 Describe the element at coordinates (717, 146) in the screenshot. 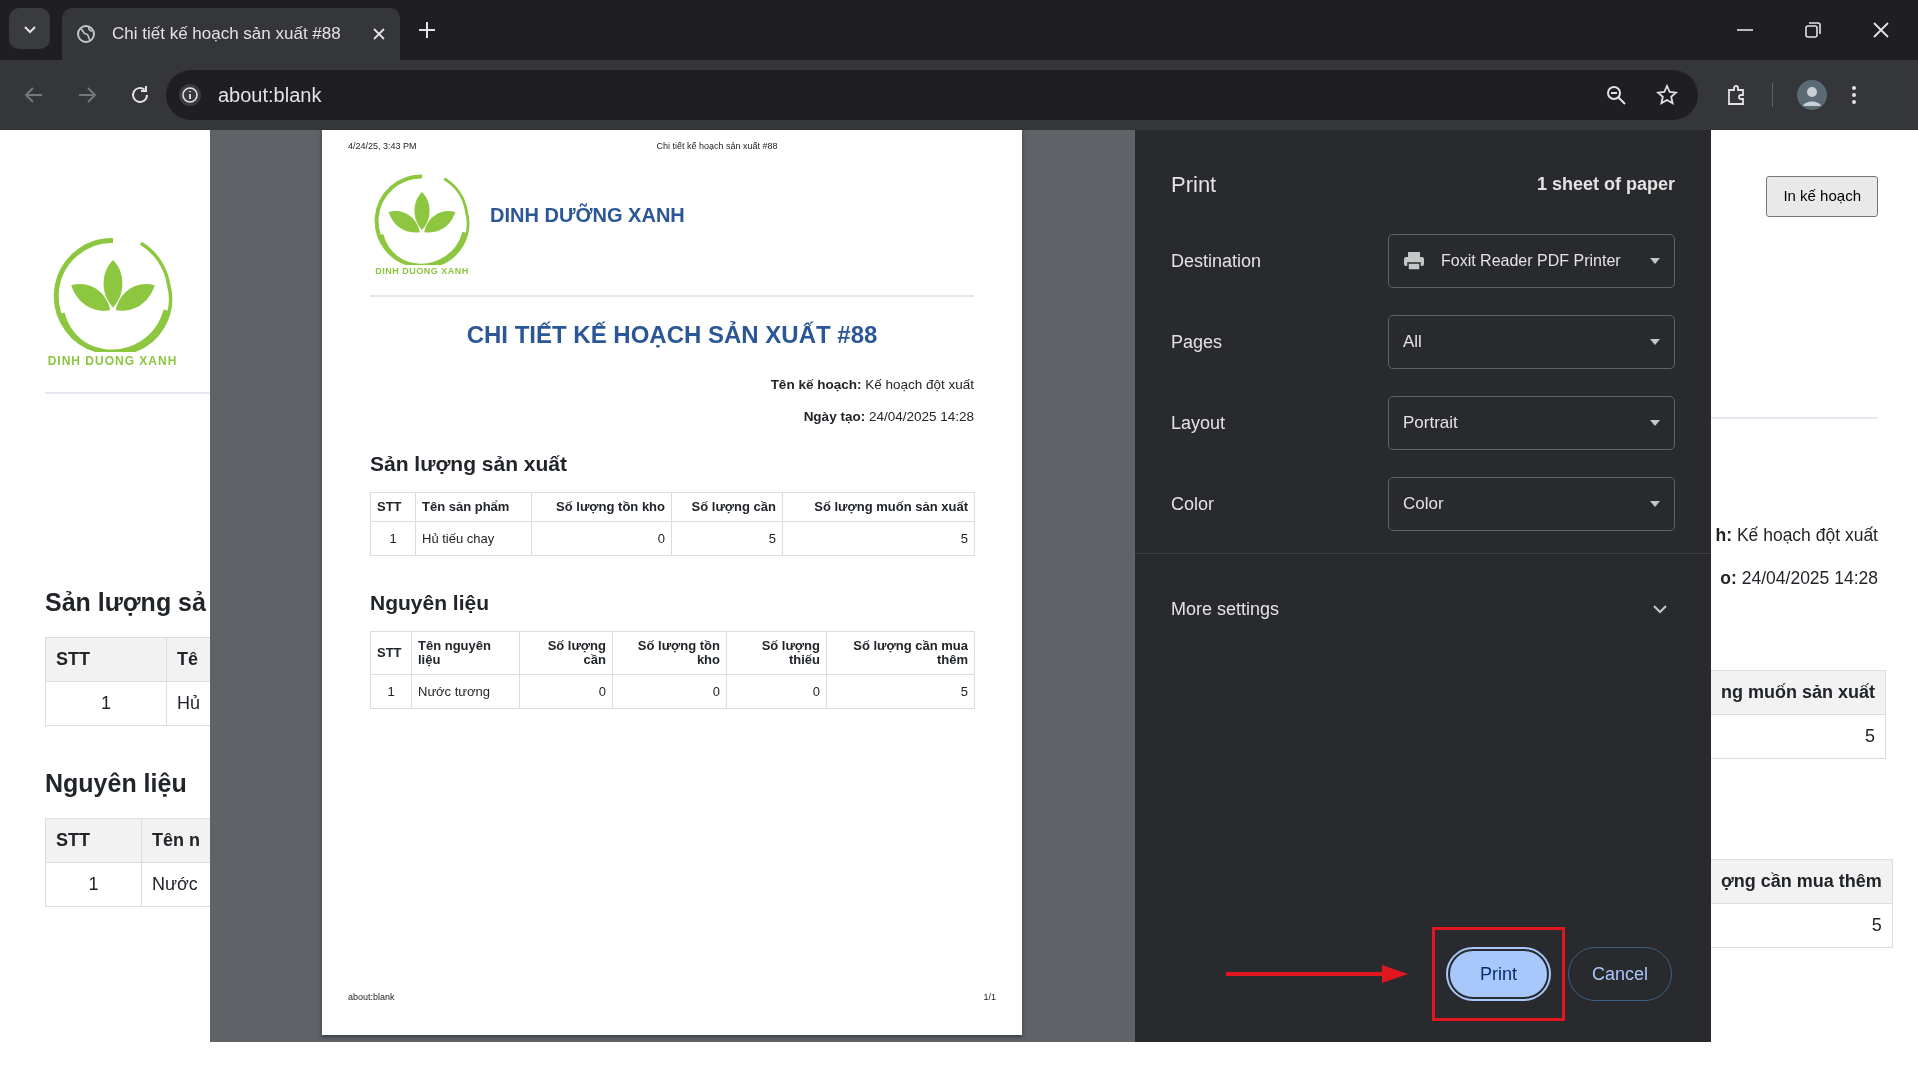

I see `print-header-title: Chi tiết kế hoạch sản xuất #88` at that location.